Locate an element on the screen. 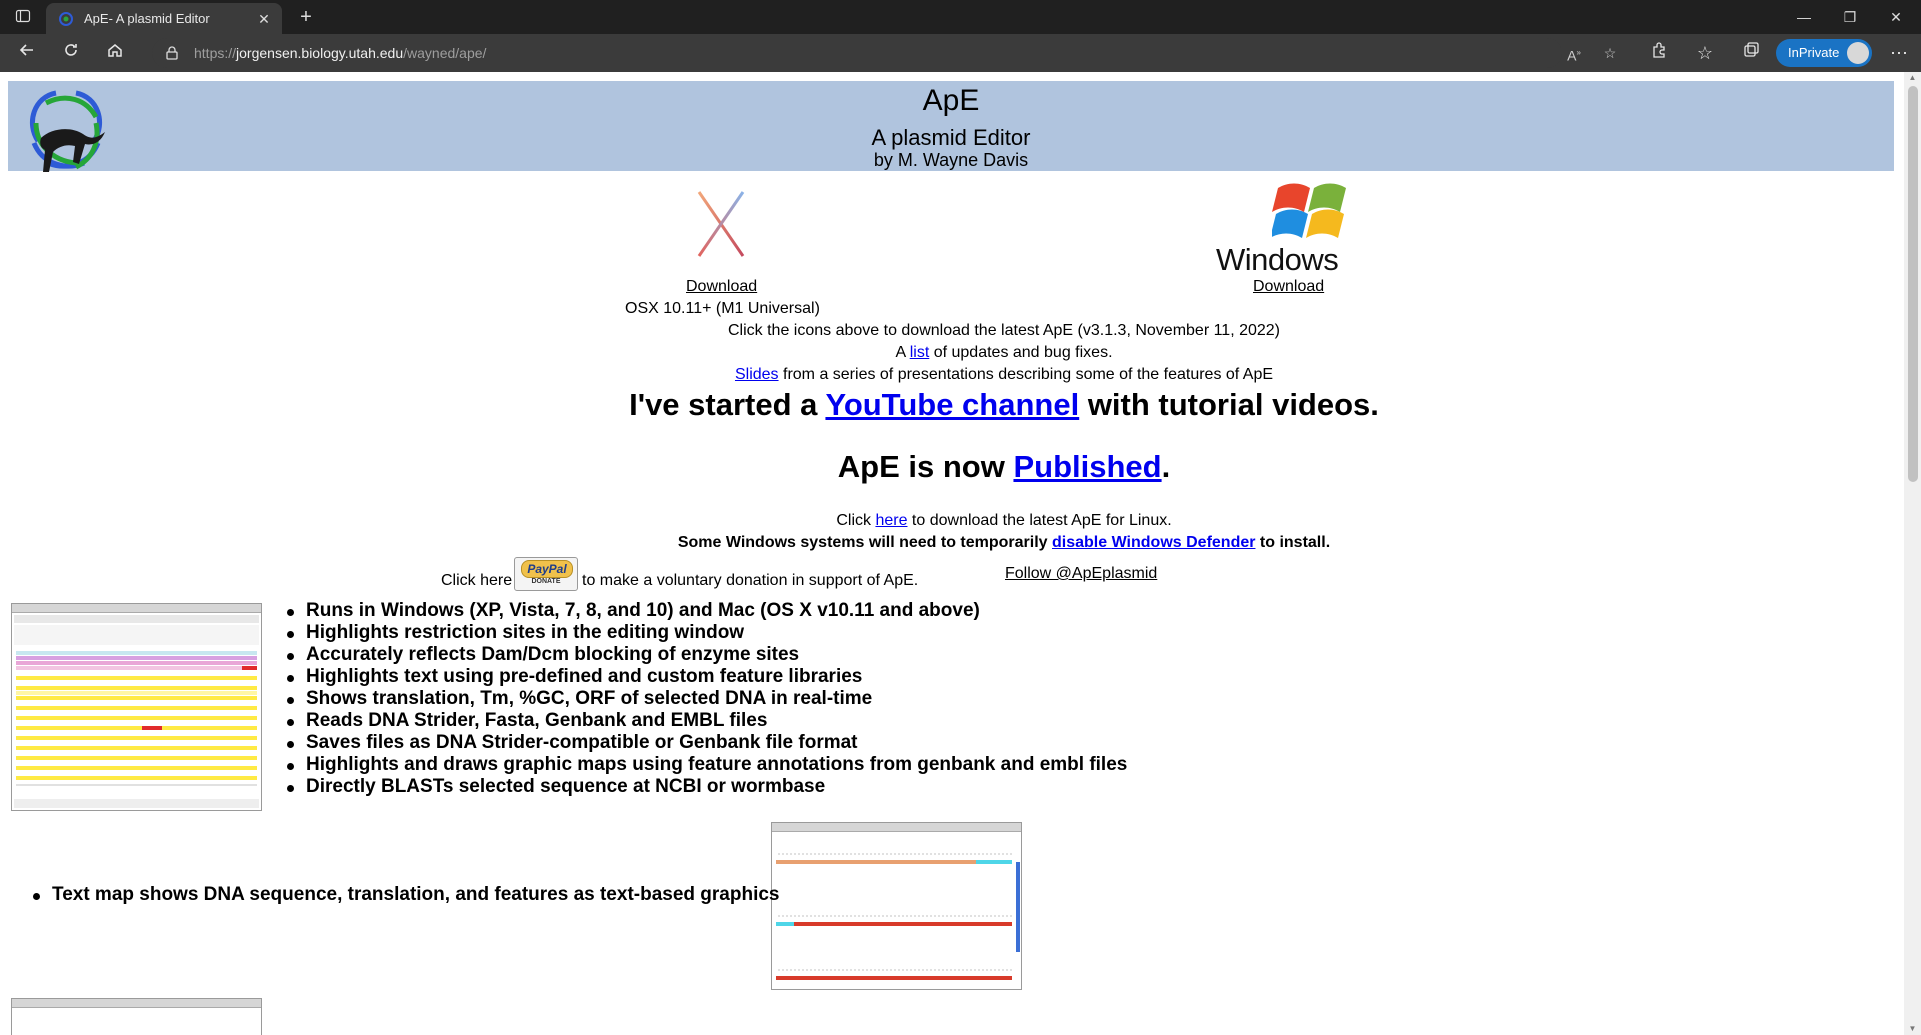 The image size is (1921, 1035). donate-prefix: Click here is located at coordinates (477, 580).